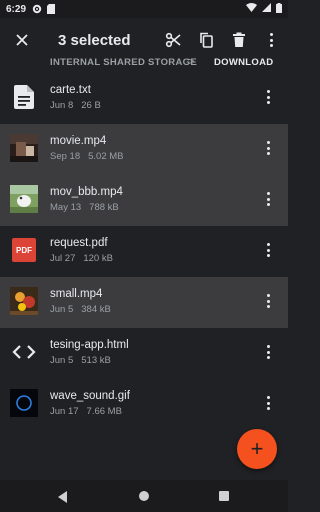 This screenshot has height=512, width=320. I want to click on file-row-mov-bbb: mov_bbb.mp4 May 13 788 kB, so click(144, 200).